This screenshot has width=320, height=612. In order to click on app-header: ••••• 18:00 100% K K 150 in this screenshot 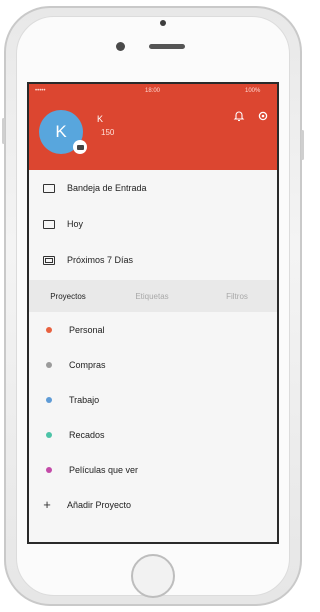, I will do `click(153, 127)`.